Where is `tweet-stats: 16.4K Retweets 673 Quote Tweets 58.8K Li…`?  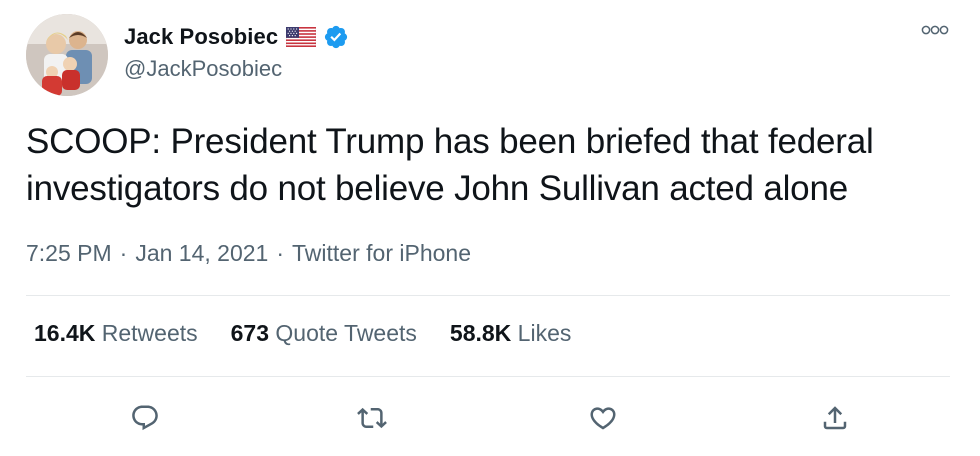 tweet-stats: 16.4K Retweets 673 Quote Tweets 58.8K Li… is located at coordinates (319, 333).